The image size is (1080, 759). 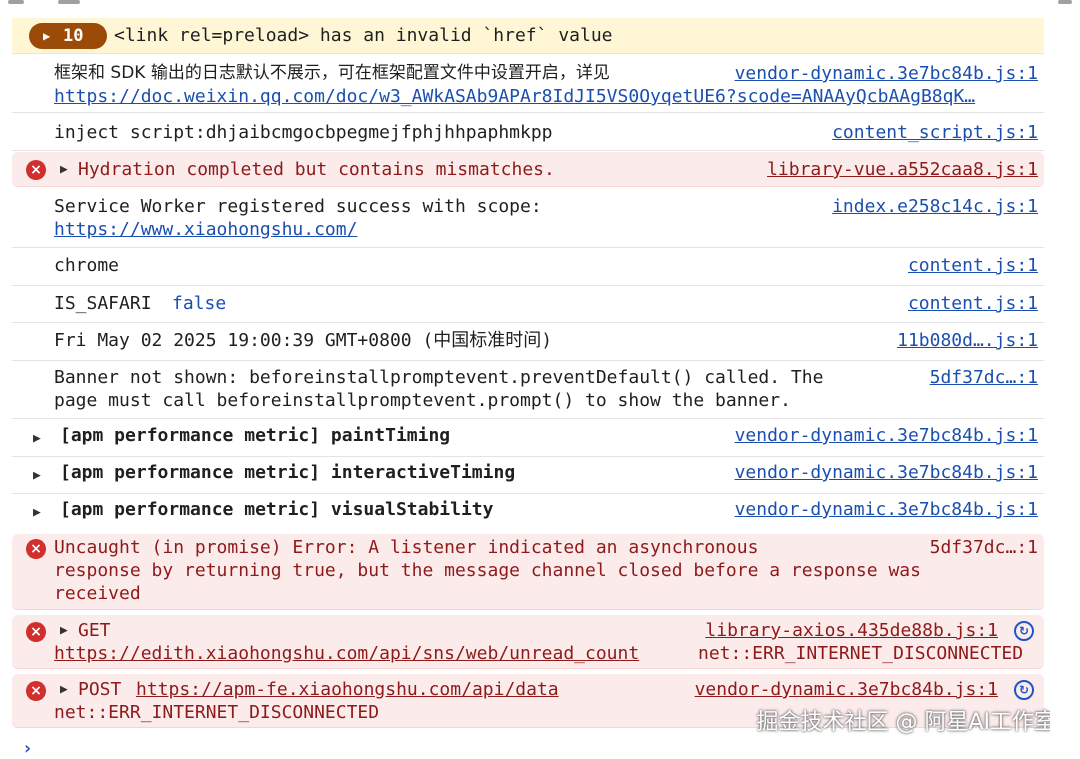 I want to click on watermark: 掘金技术社区 @ 阿星AI工作室, so click(x=906, y=722).